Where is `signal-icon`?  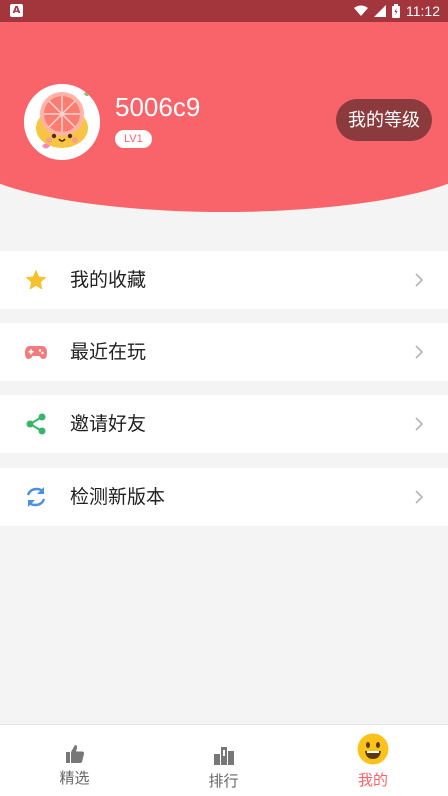
signal-icon is located at coordinates (380, 11).